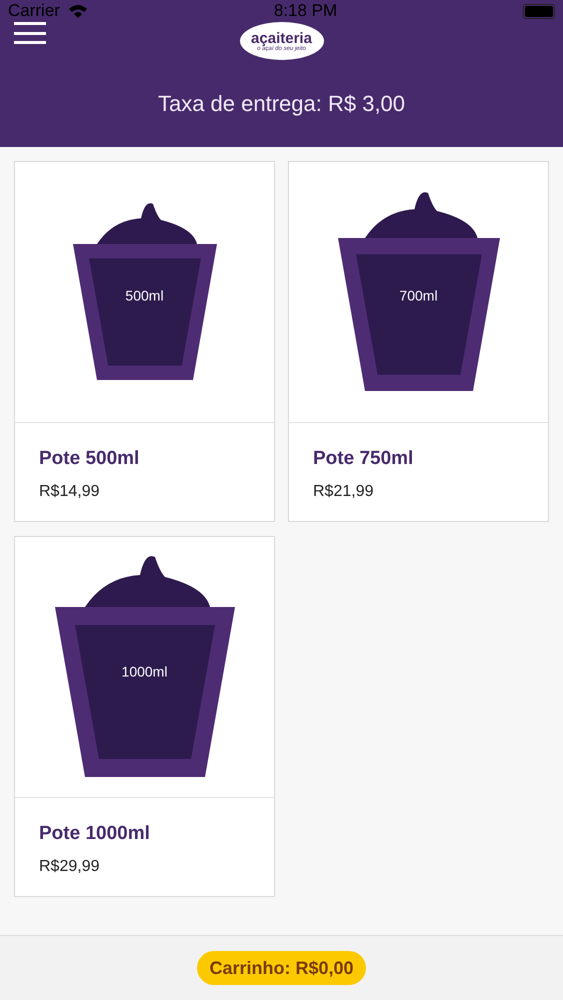 This screenshot has width=563, height=1000. Describe the element at coordinates (30, 33) in the screenshot. I see `menu-button` at that location.